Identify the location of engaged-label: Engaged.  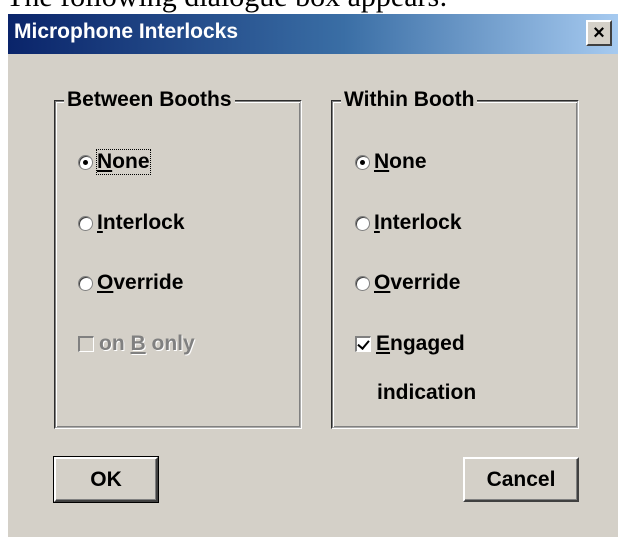
(420, 343).